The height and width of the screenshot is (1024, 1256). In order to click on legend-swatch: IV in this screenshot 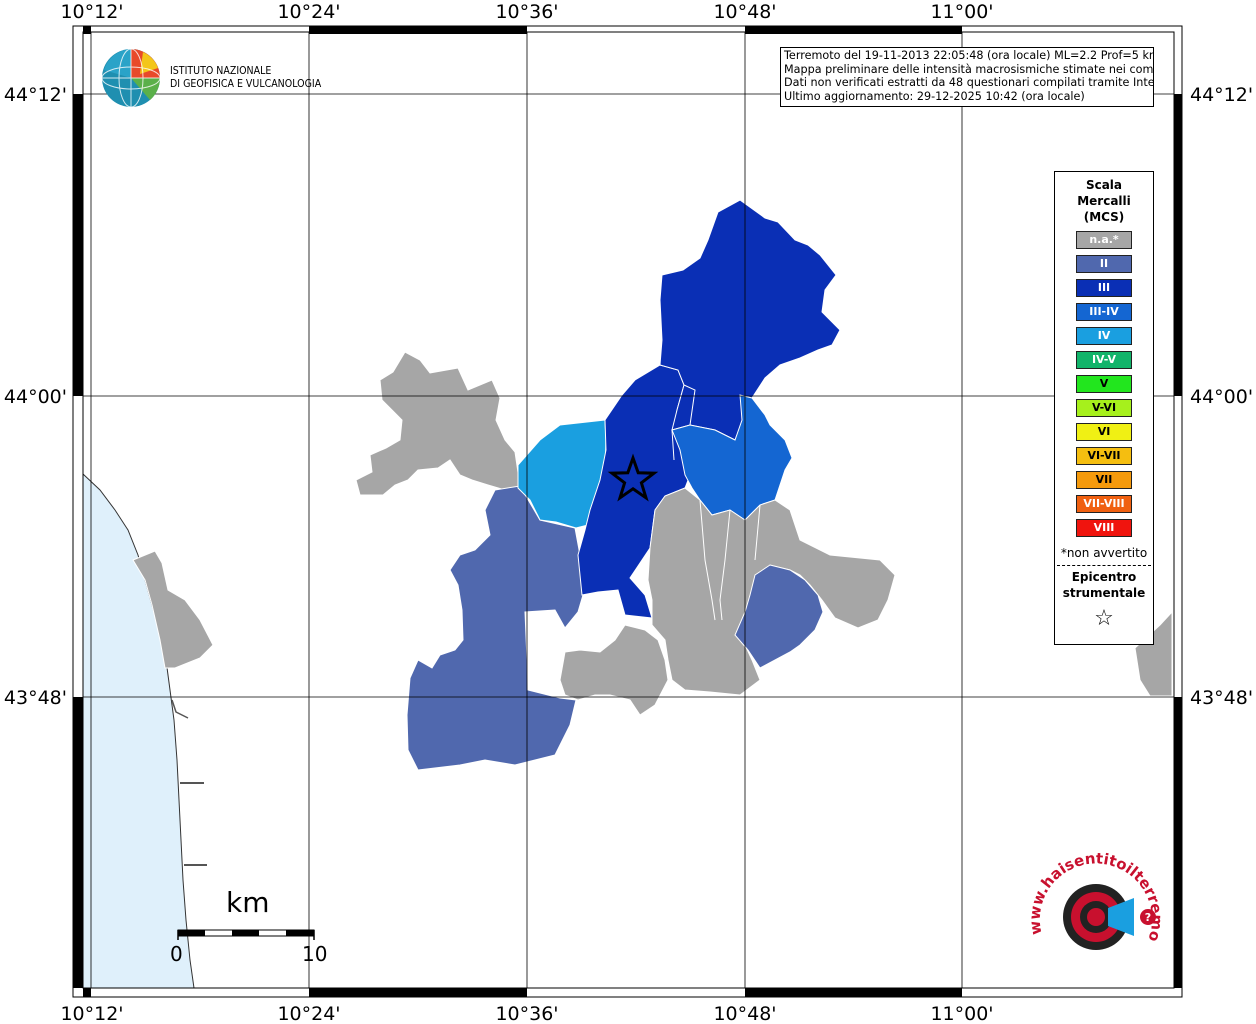, I will do `click(1104, 336)`.